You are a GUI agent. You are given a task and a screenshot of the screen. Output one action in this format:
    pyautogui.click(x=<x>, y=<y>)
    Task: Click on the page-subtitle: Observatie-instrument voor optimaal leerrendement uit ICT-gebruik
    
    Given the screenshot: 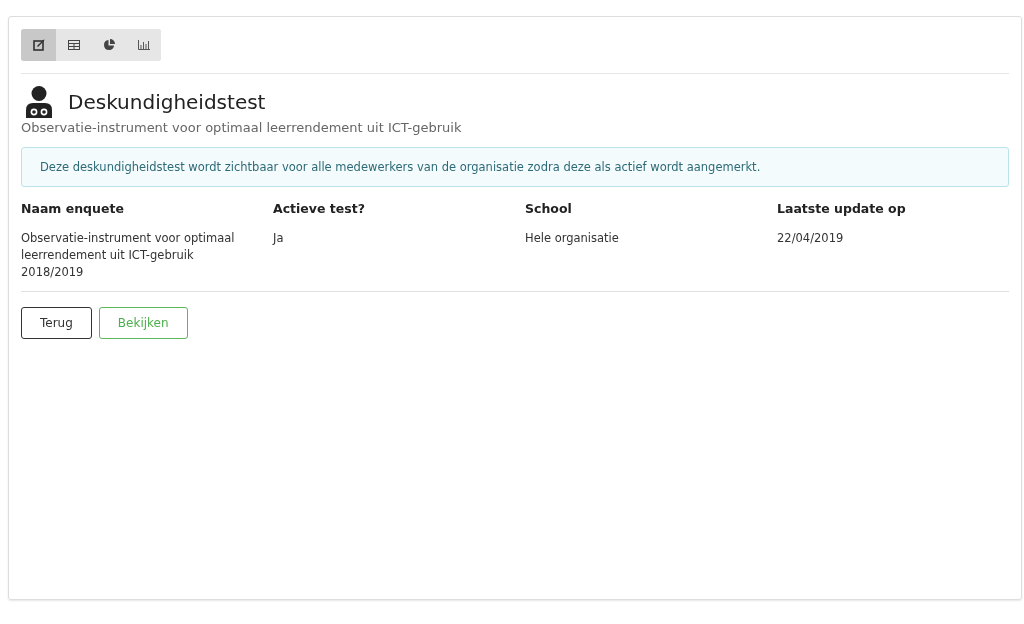 What is the action you would take?
    pyautogui.click(x=242, y=127)
    